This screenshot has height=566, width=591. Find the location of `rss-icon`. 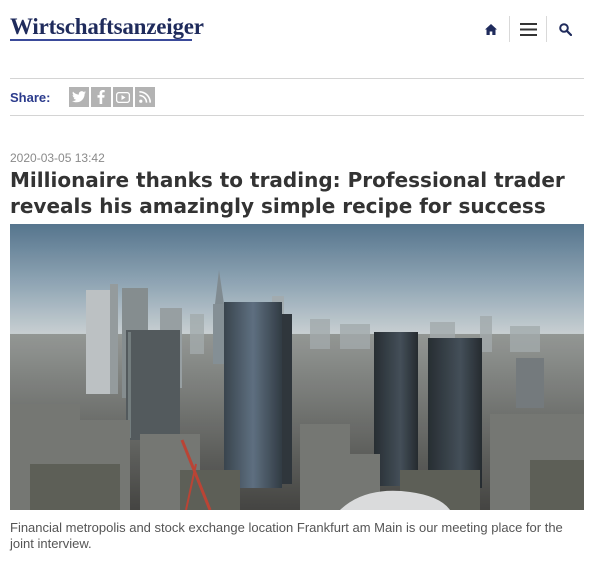

rss-icon is located at coordinates (145, 97).